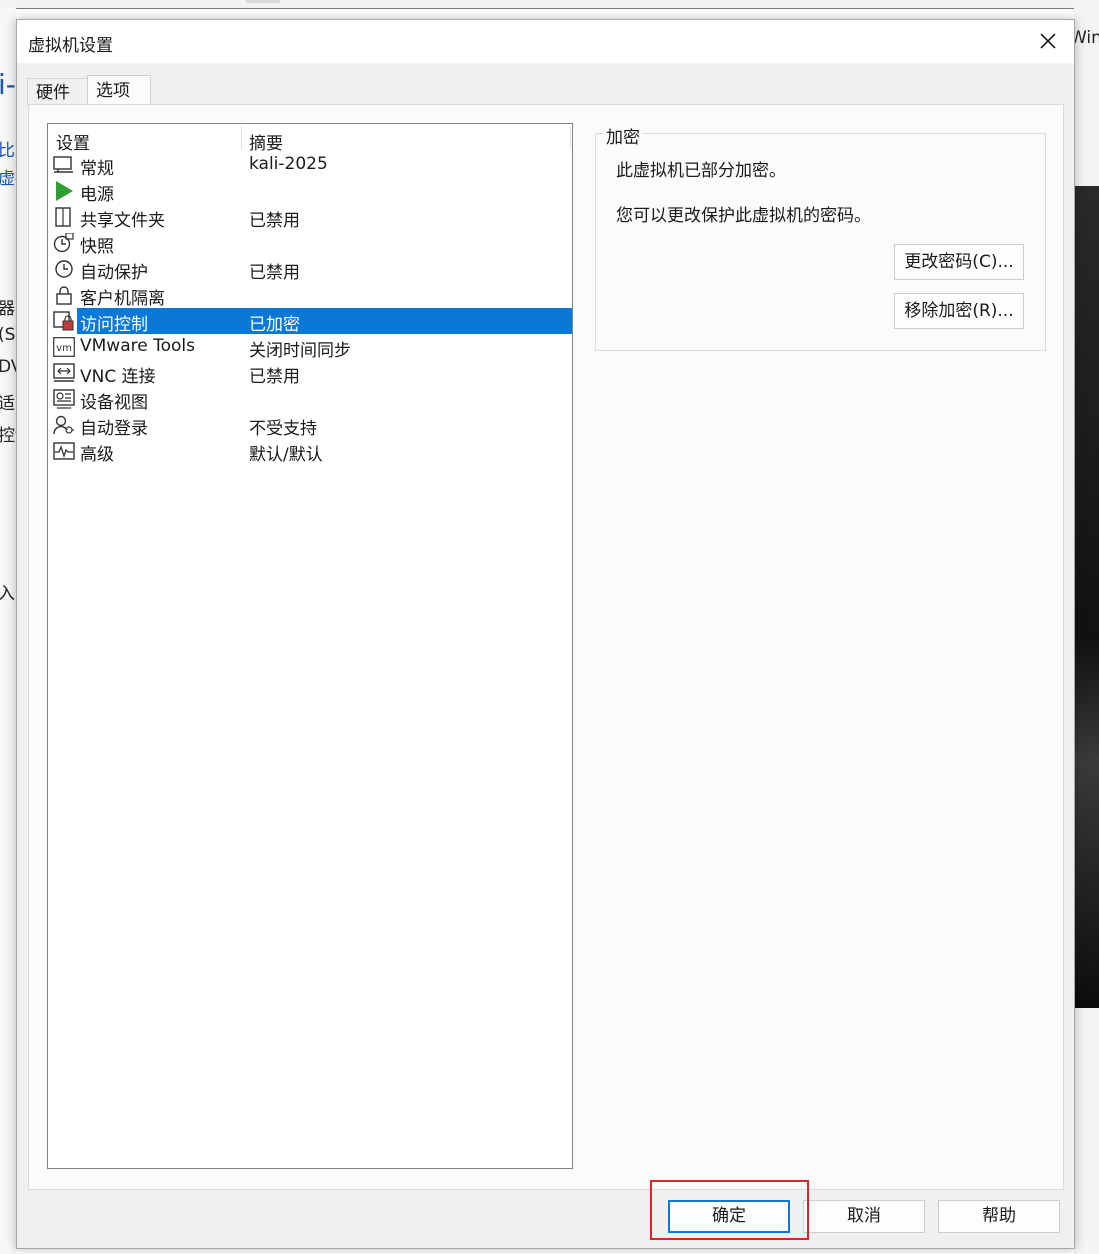 The width and height of the screenshot is (1099, 1254). What do you see at coordinates (623, 135) in the screenshot?
I see `encryption-group-title: 加密` at bounding box center [623, 135].